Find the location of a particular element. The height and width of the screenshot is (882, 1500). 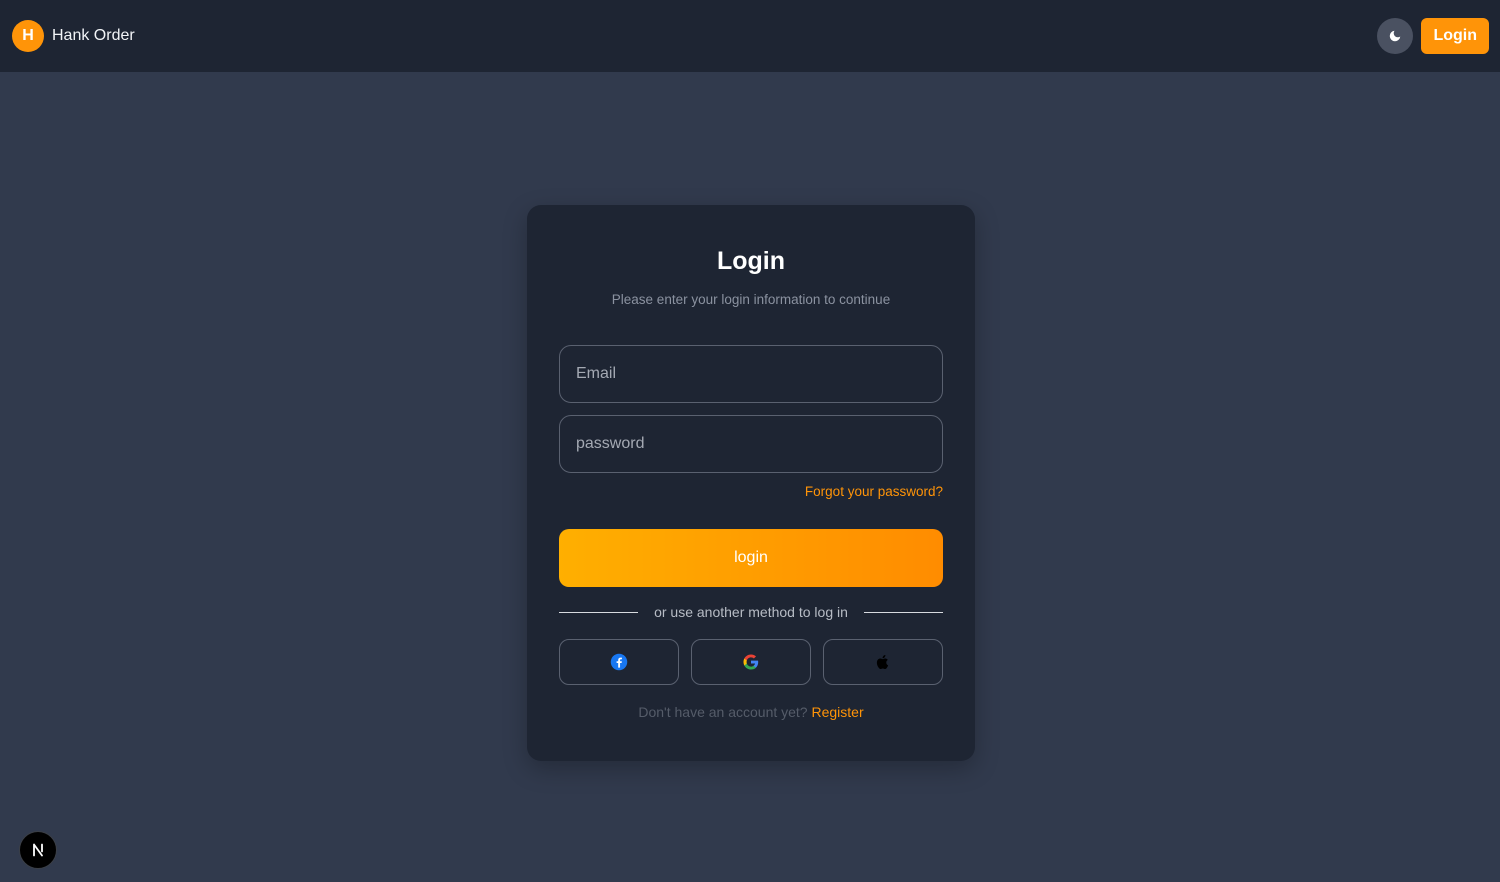

header-actions: Login is located at coordinates (1433, 36).